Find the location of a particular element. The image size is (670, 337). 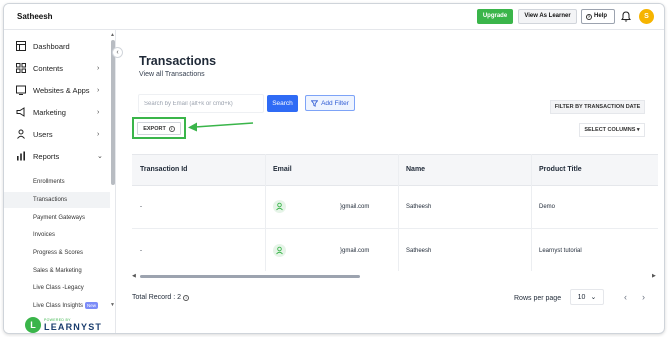

column-header-email: Email is located at coordinates (282, 169).